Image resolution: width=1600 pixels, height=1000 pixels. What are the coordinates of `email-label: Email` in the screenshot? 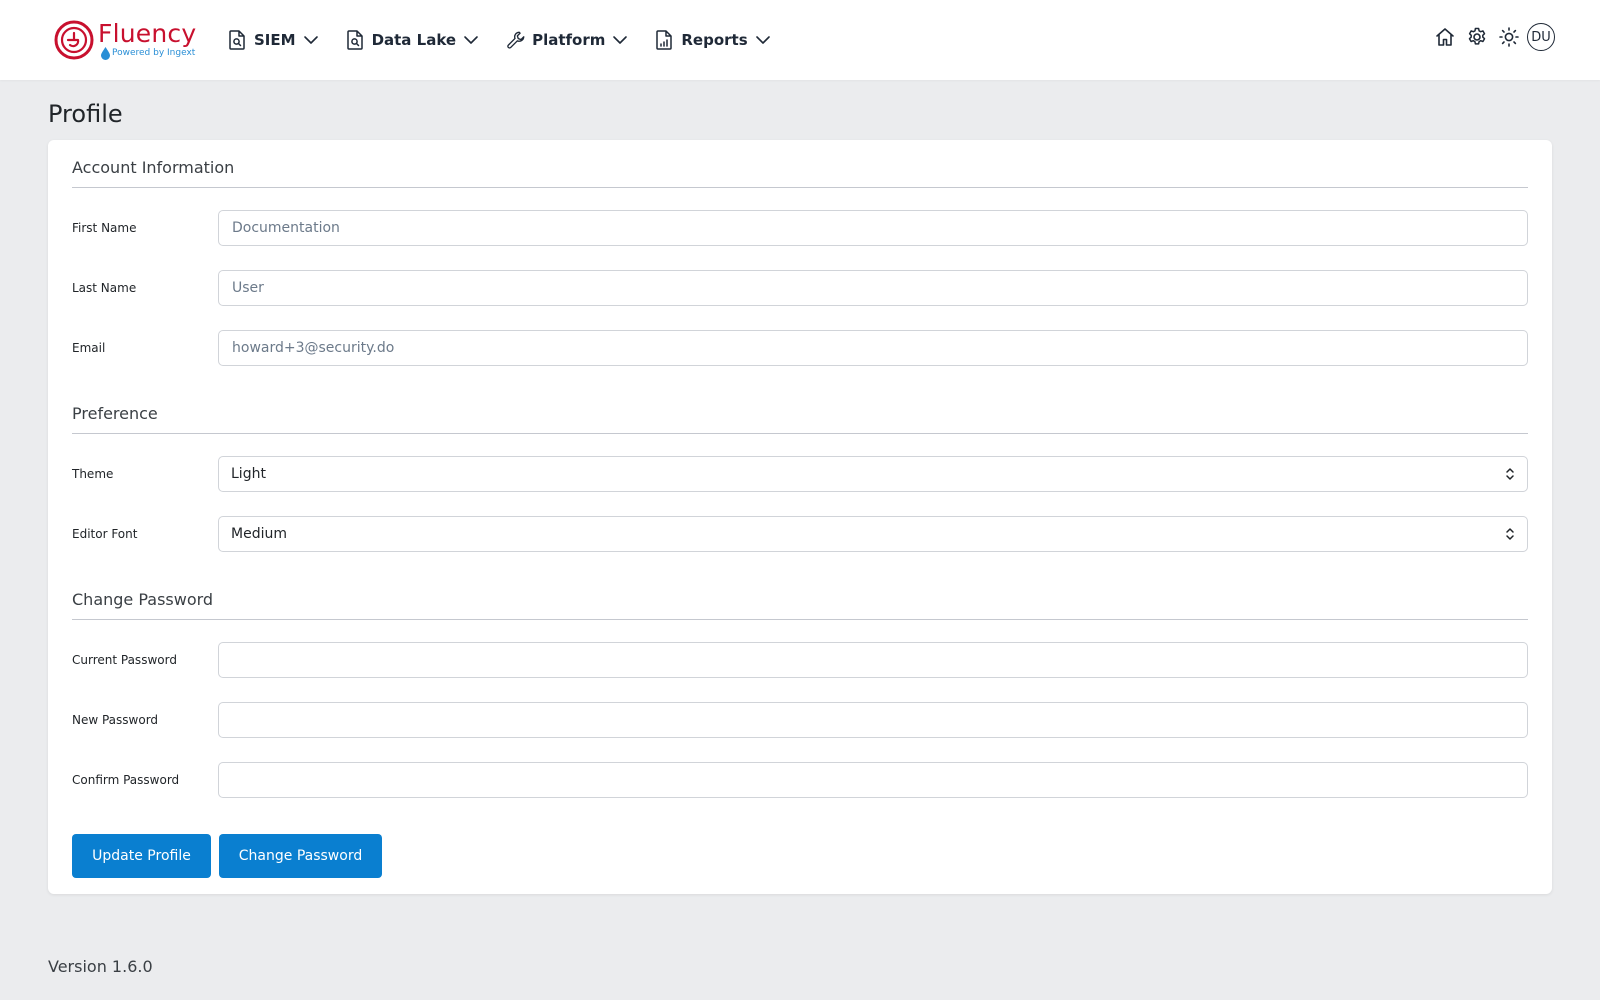 It's located at (89, 348).